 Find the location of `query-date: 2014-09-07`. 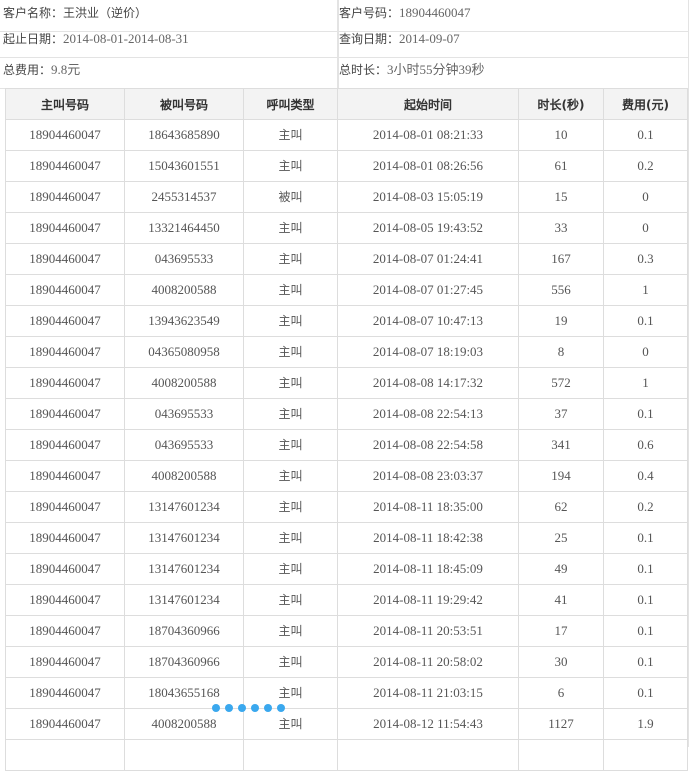

query-date: 2014-09-07 is located at coordinates (429, 38).